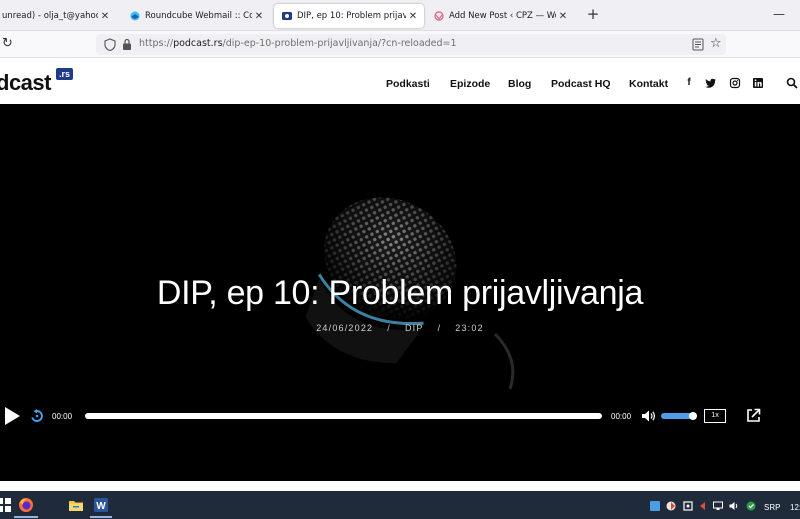 The height and width of the screenshot is (519, 800). Describe the element at coordinates (414, 328) in the screenshot. I see `episode-show: DIP` at that location.